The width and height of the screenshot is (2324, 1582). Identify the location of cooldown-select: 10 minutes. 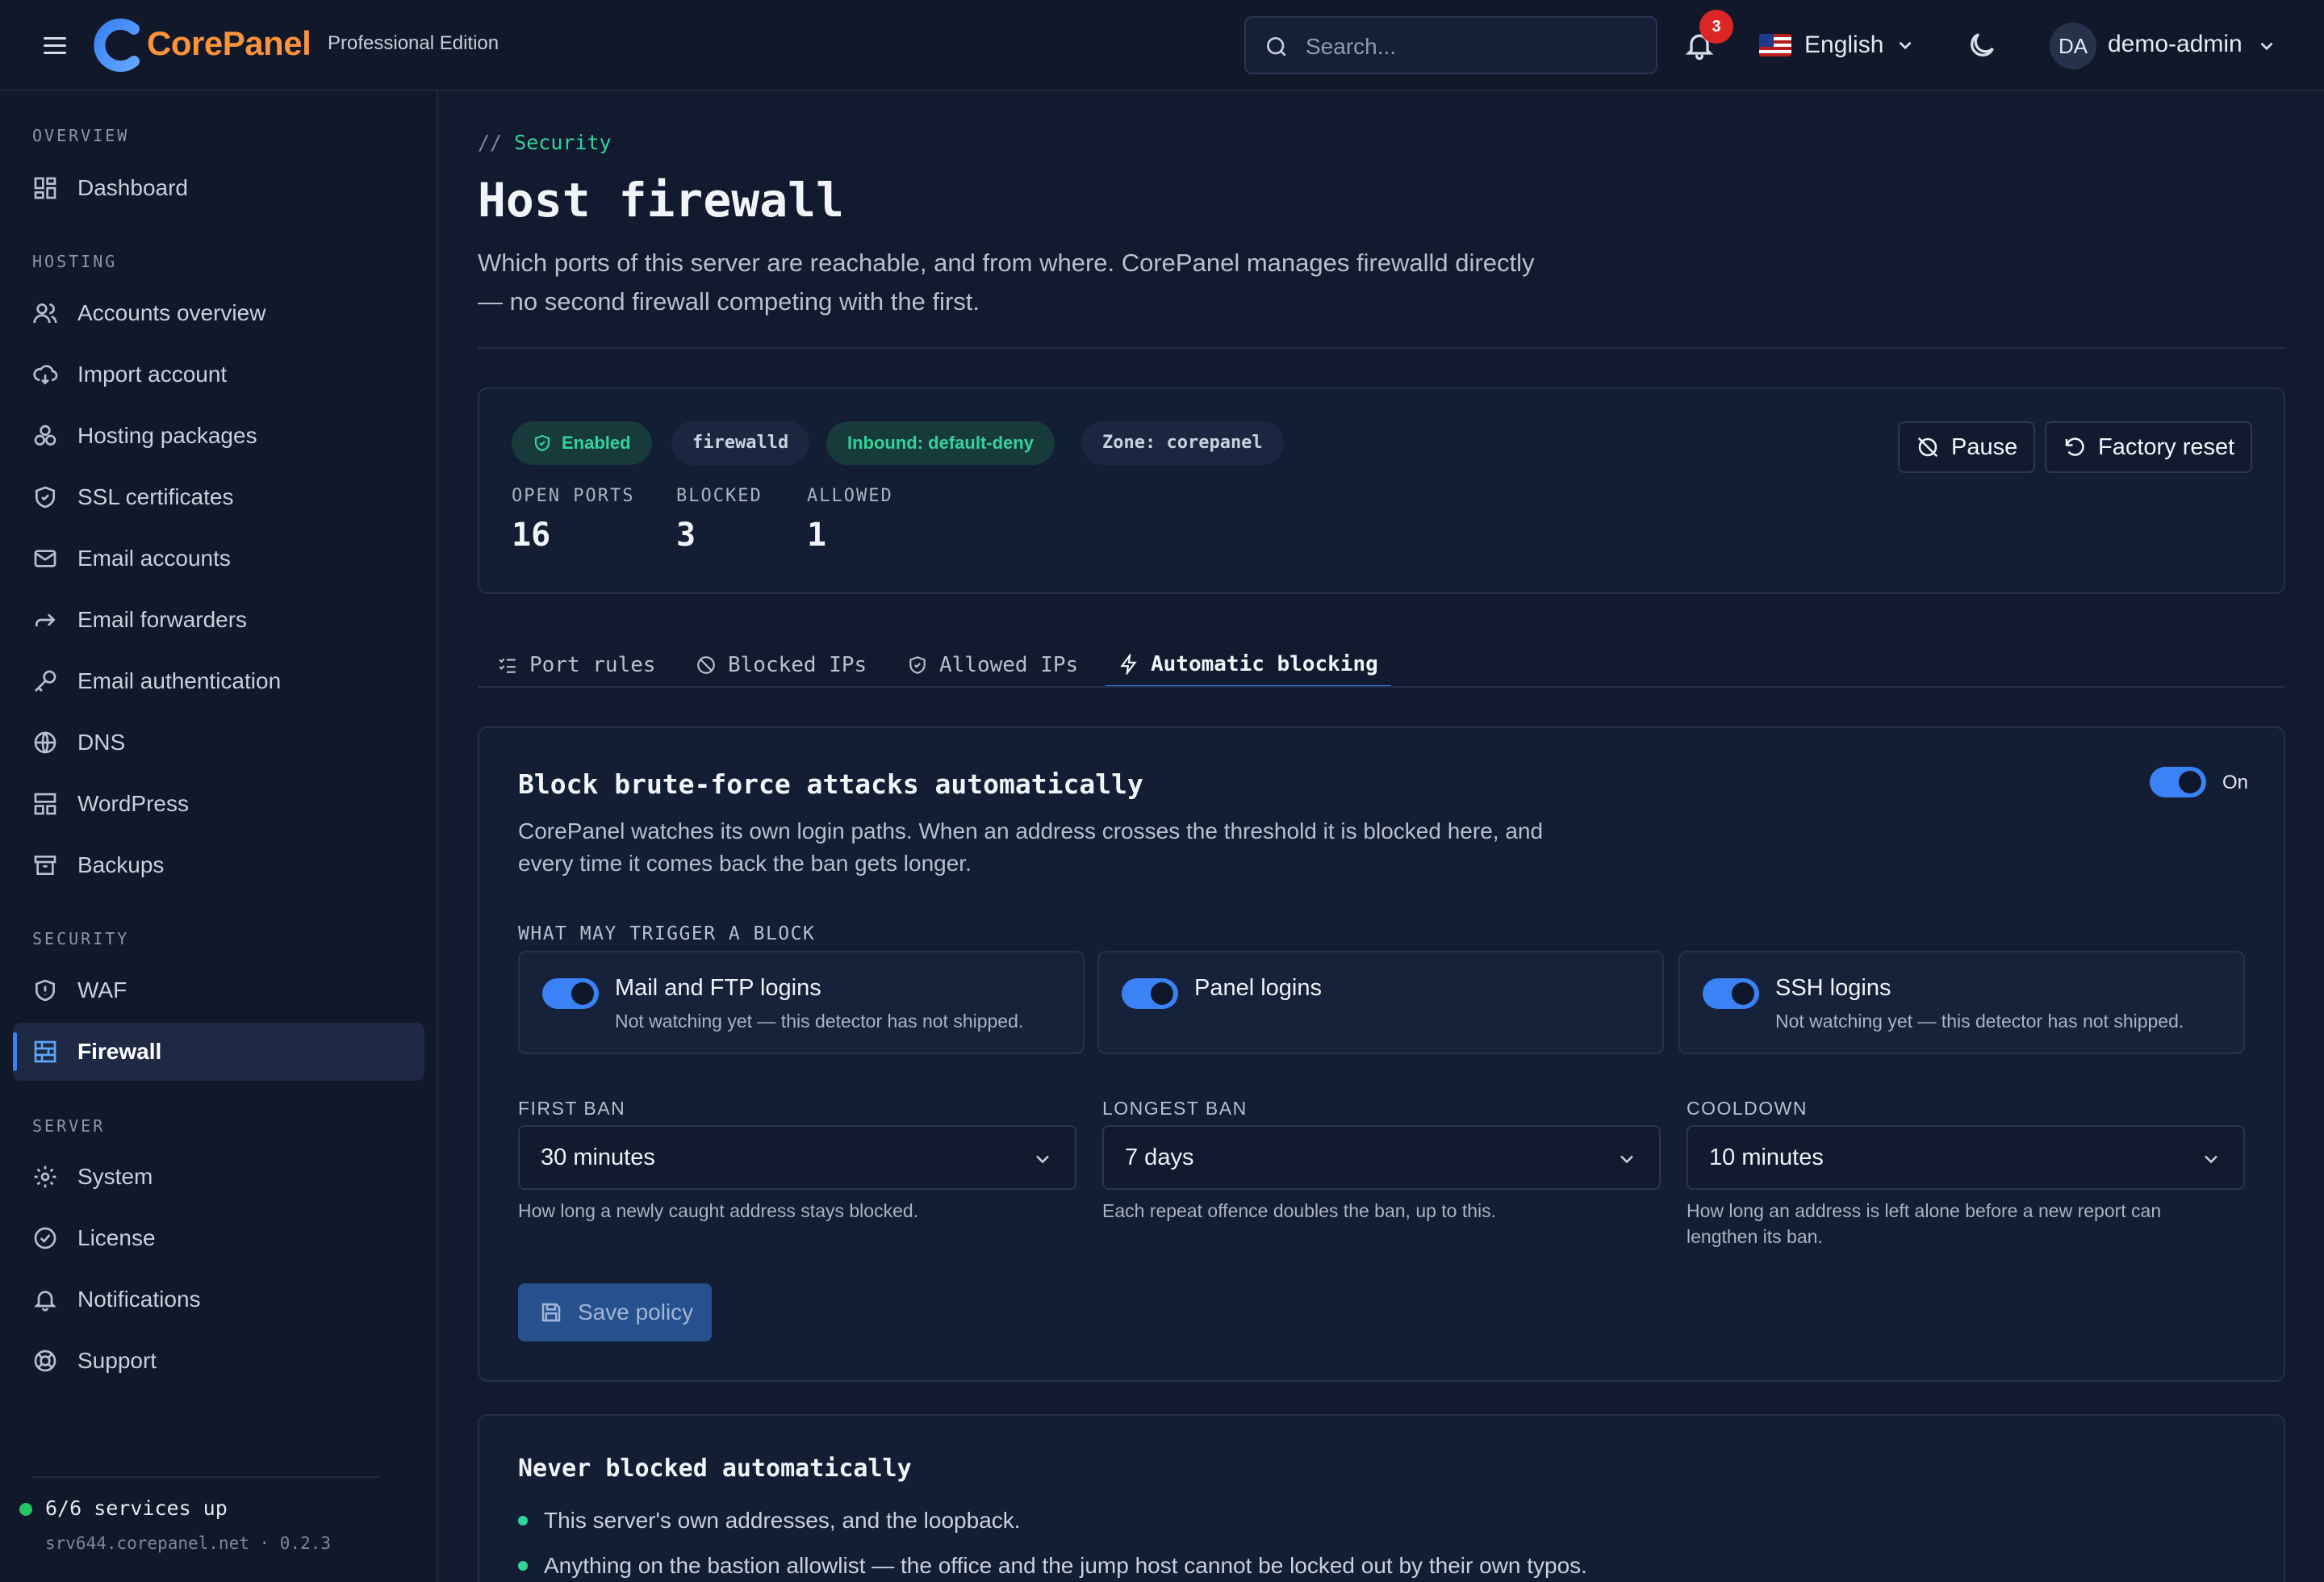
(1966, 1157).